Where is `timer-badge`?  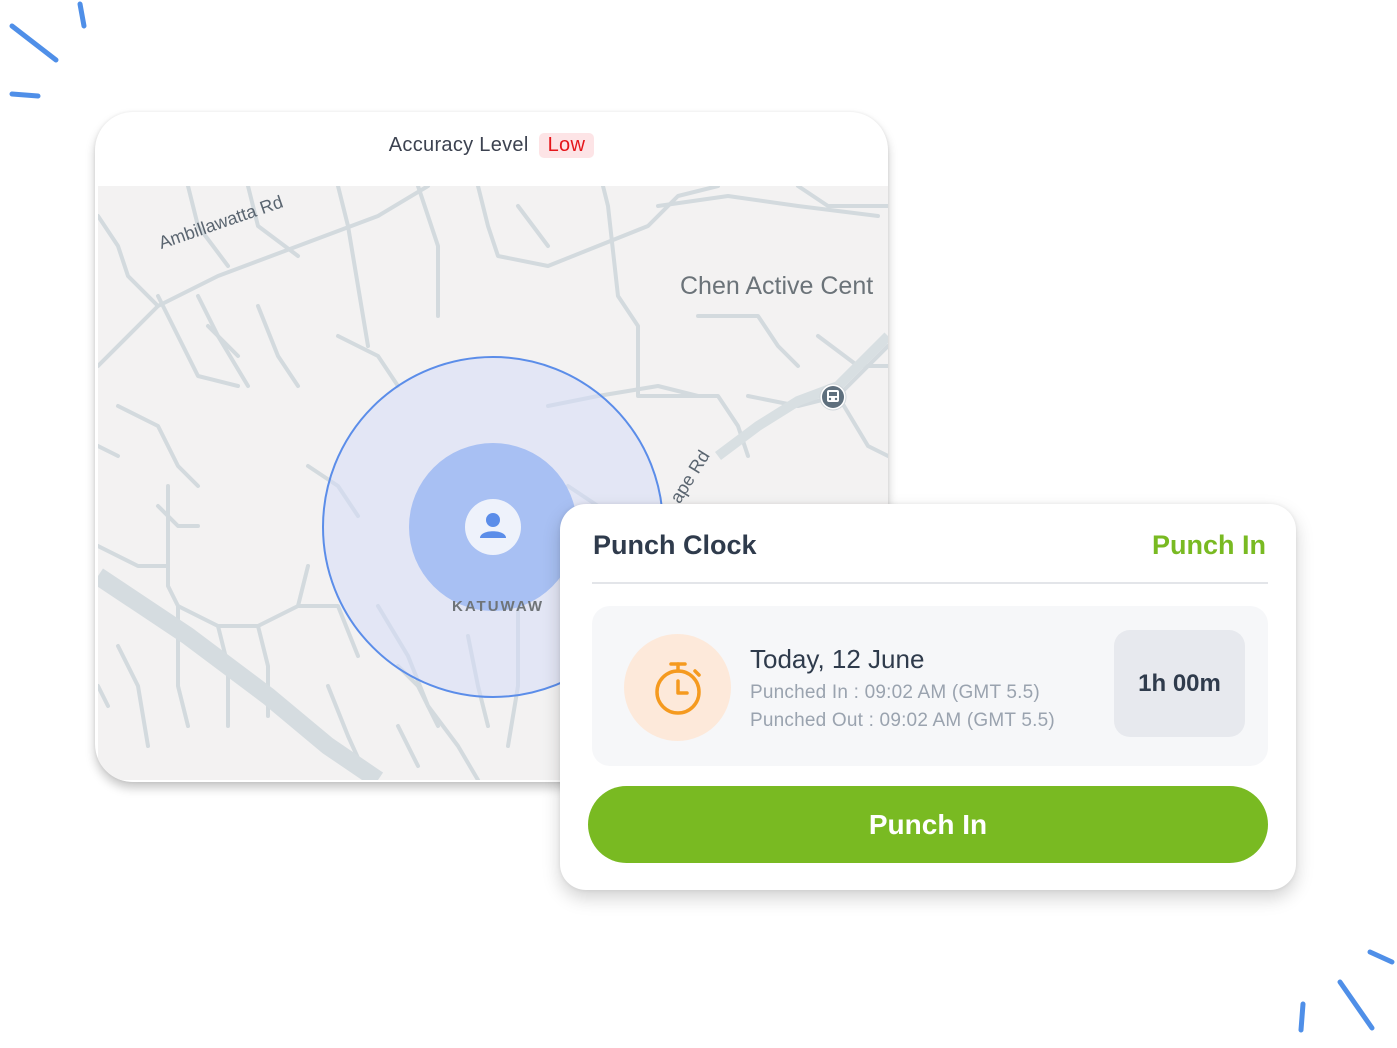
timer-badge is located at coordinates (677, 687).